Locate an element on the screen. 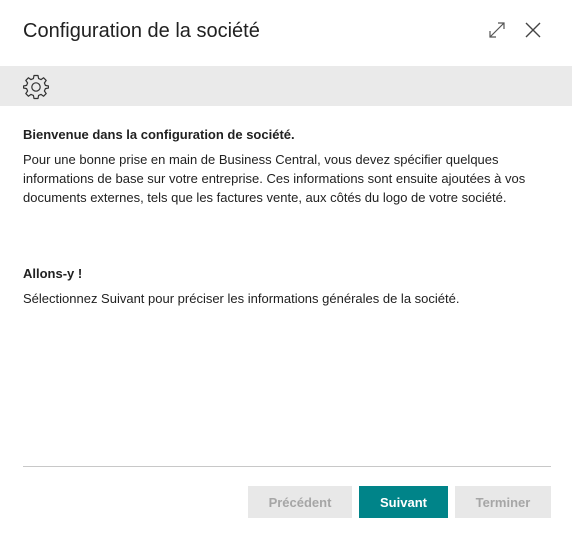  close-icon is located at coordinates (533, 30).